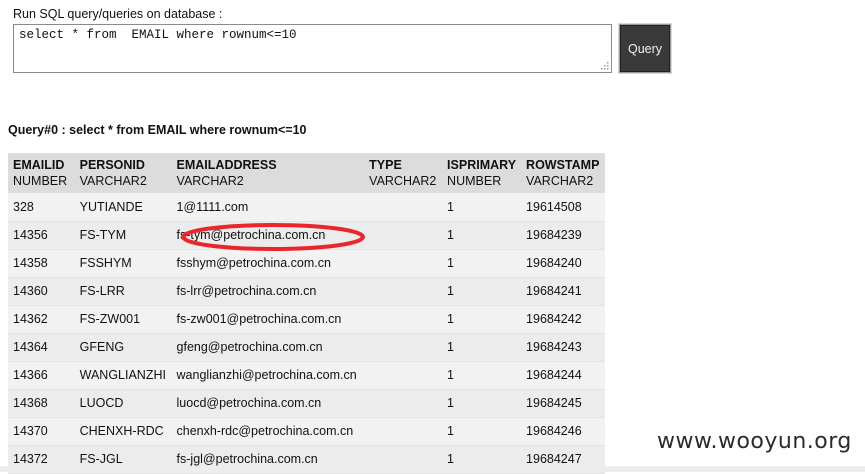 The height and width of the screenshot is (474, 865). What do you see at coordinates (123, 263) in the screenshot?
I see `cell-personid: FSSHYM` at bounding box center [123, 263].